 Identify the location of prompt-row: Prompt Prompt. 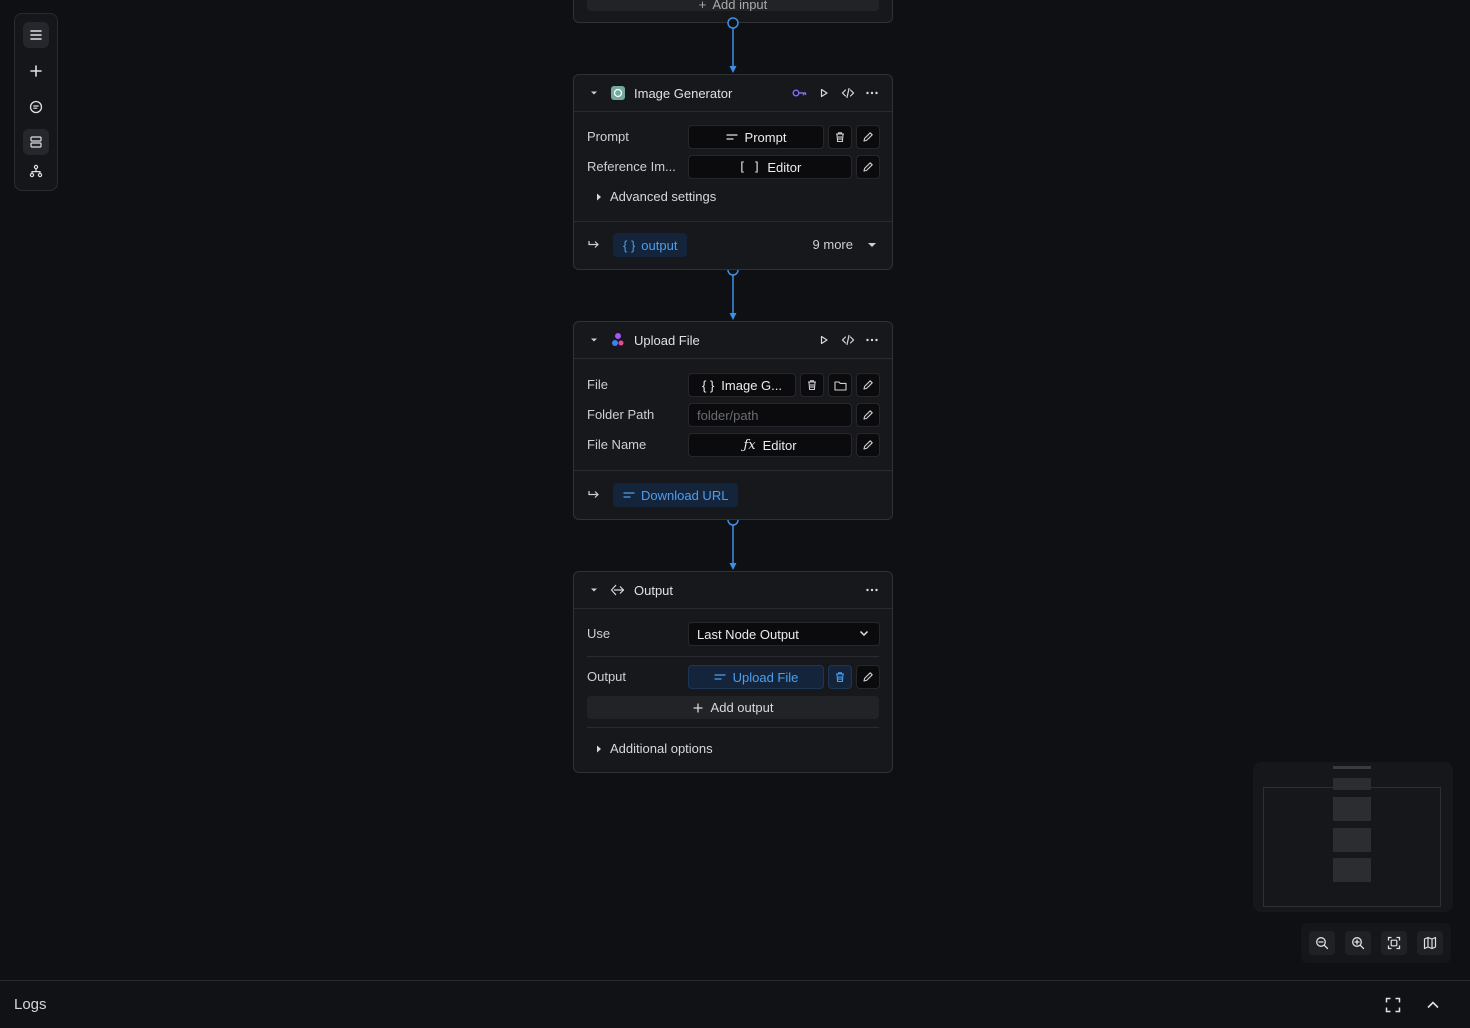
(733, 137).